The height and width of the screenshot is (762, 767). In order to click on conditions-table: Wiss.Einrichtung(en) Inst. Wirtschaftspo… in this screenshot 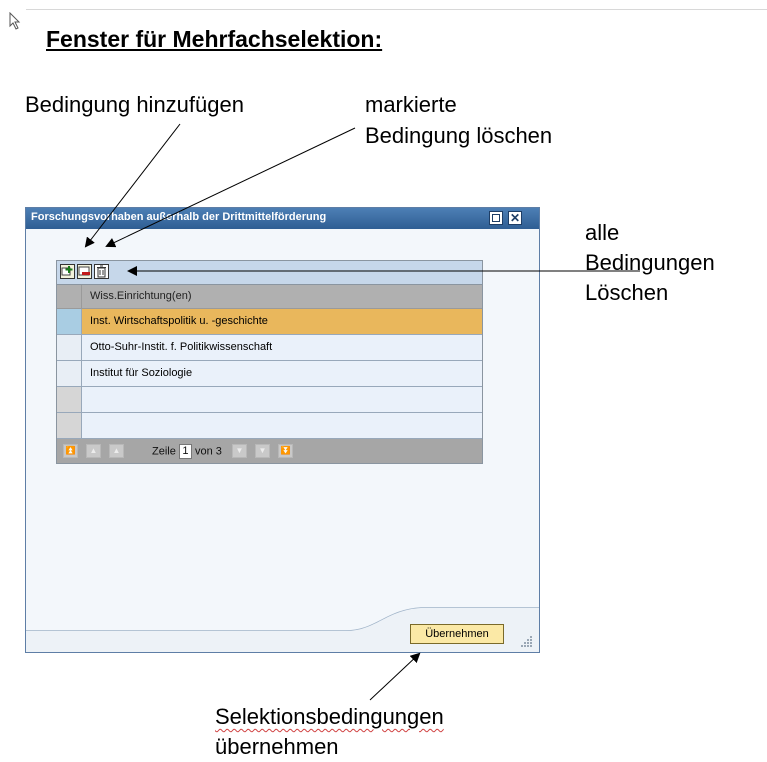, I will do `click(269, 362)`.